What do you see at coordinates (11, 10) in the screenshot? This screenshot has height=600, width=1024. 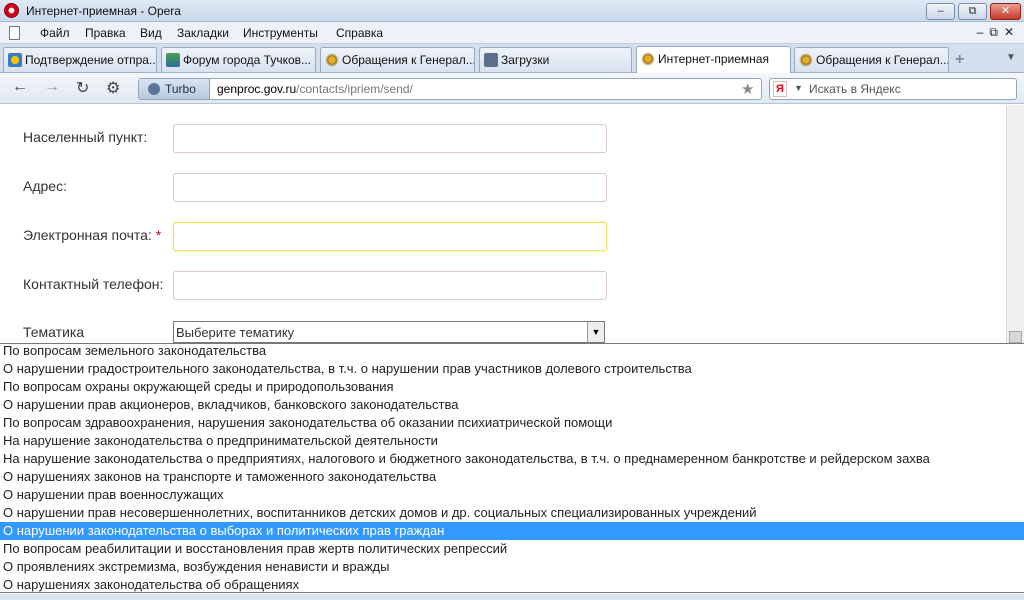 I see `opera-logo-icon` at bounding box center [11, 10].